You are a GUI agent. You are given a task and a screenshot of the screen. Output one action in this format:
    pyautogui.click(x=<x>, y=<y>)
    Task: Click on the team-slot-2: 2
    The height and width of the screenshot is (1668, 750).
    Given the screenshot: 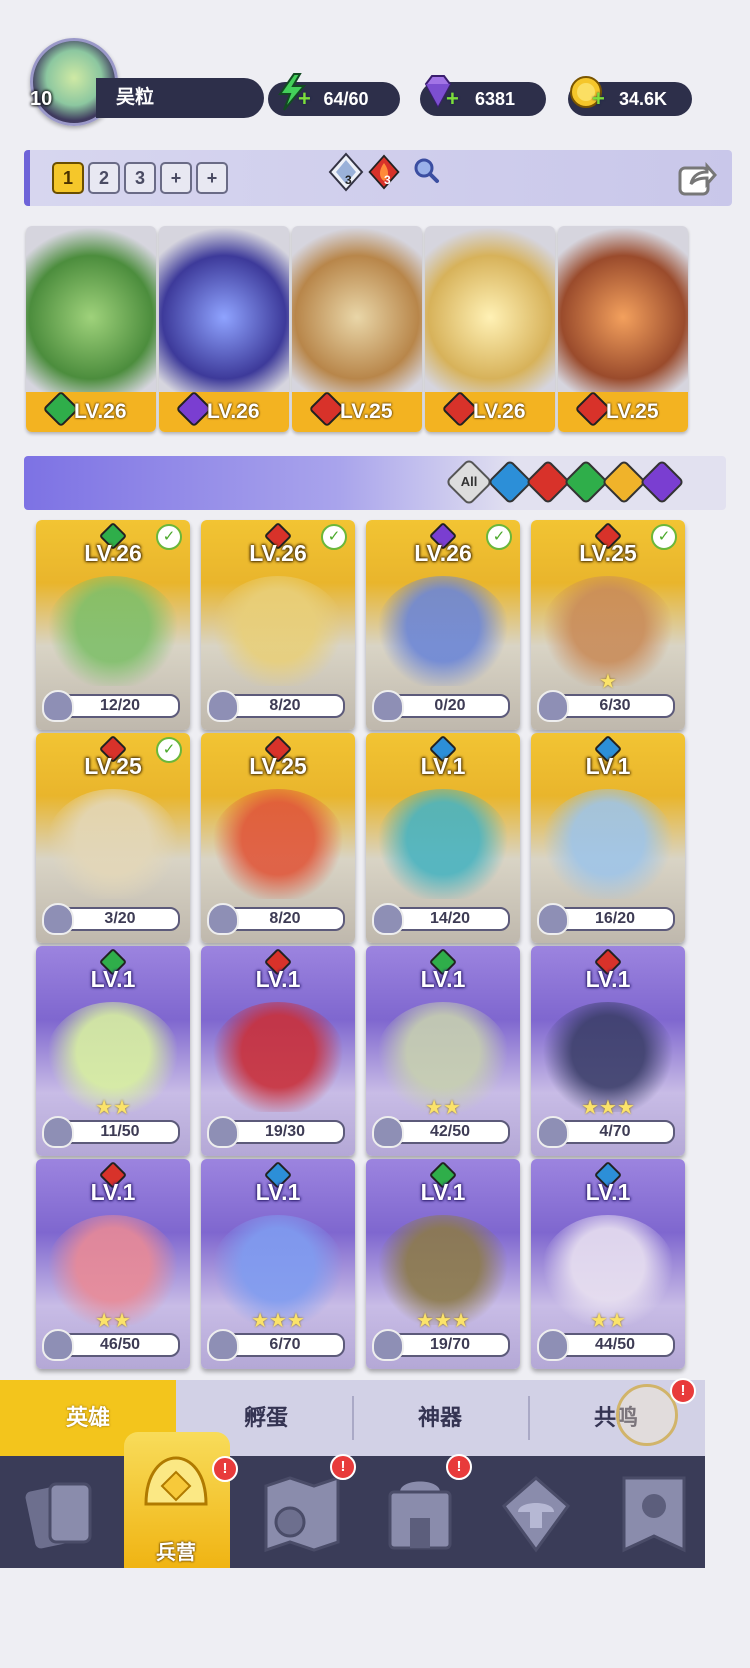 What is the action you would take?
    pyautogui.click(x=104, y=178)
    